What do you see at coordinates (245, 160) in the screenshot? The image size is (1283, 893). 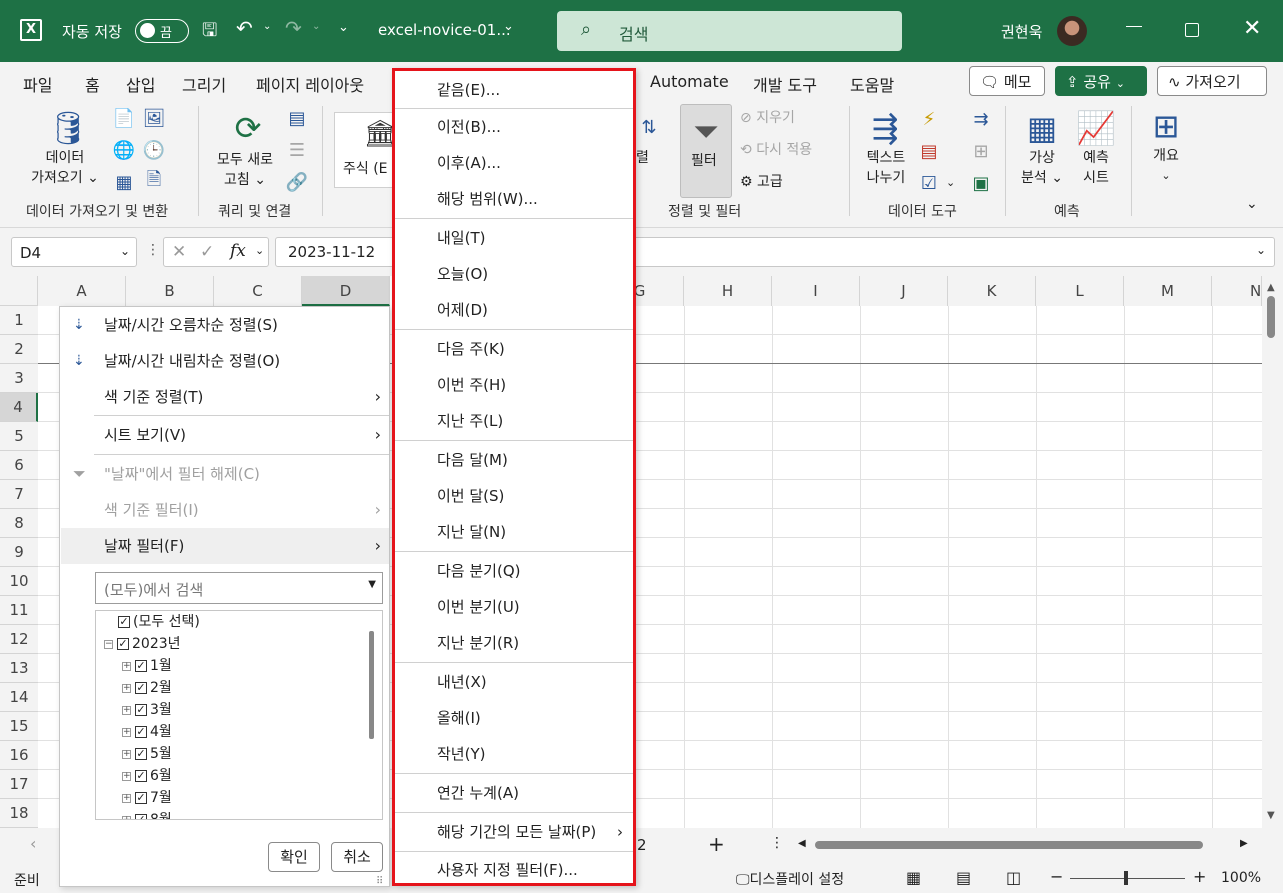 I see `refresh-all-label: 모두 새로` at bounding box center [245, 160].